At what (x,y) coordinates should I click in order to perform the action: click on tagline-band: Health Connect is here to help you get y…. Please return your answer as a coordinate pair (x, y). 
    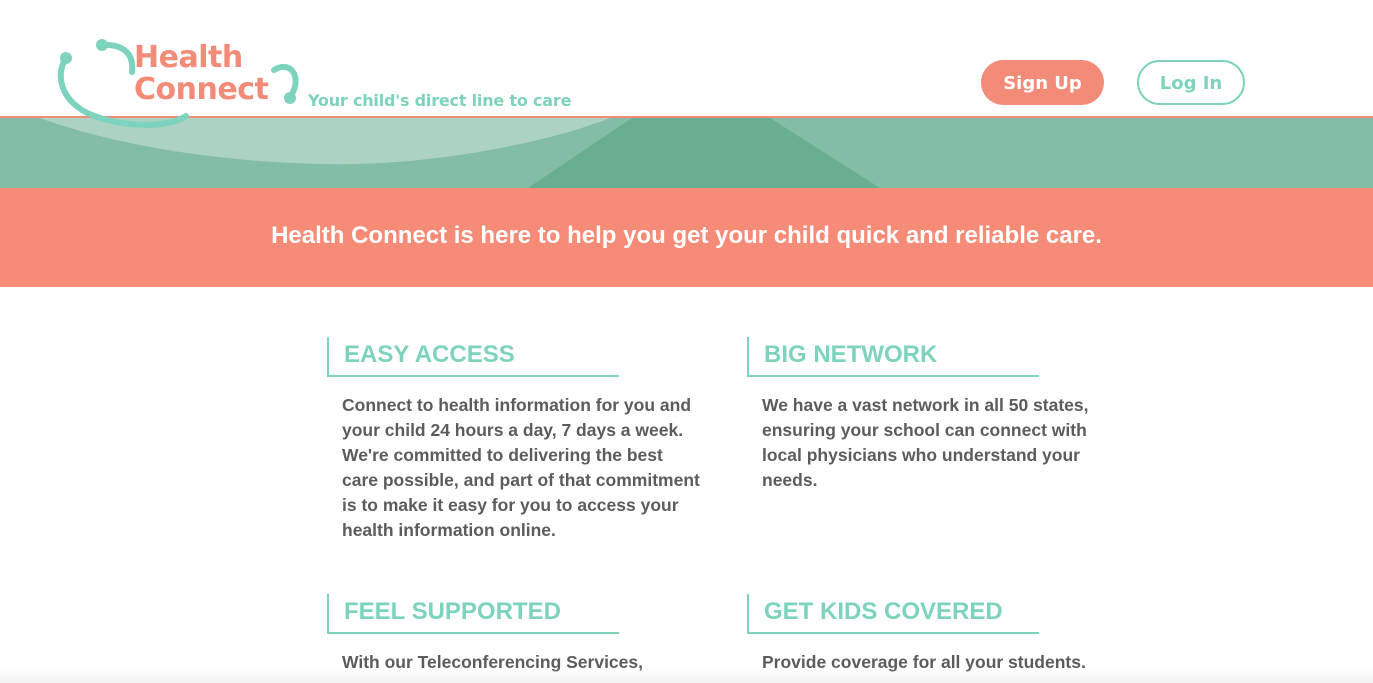
    Looking at the image, I should click on (686, 237).